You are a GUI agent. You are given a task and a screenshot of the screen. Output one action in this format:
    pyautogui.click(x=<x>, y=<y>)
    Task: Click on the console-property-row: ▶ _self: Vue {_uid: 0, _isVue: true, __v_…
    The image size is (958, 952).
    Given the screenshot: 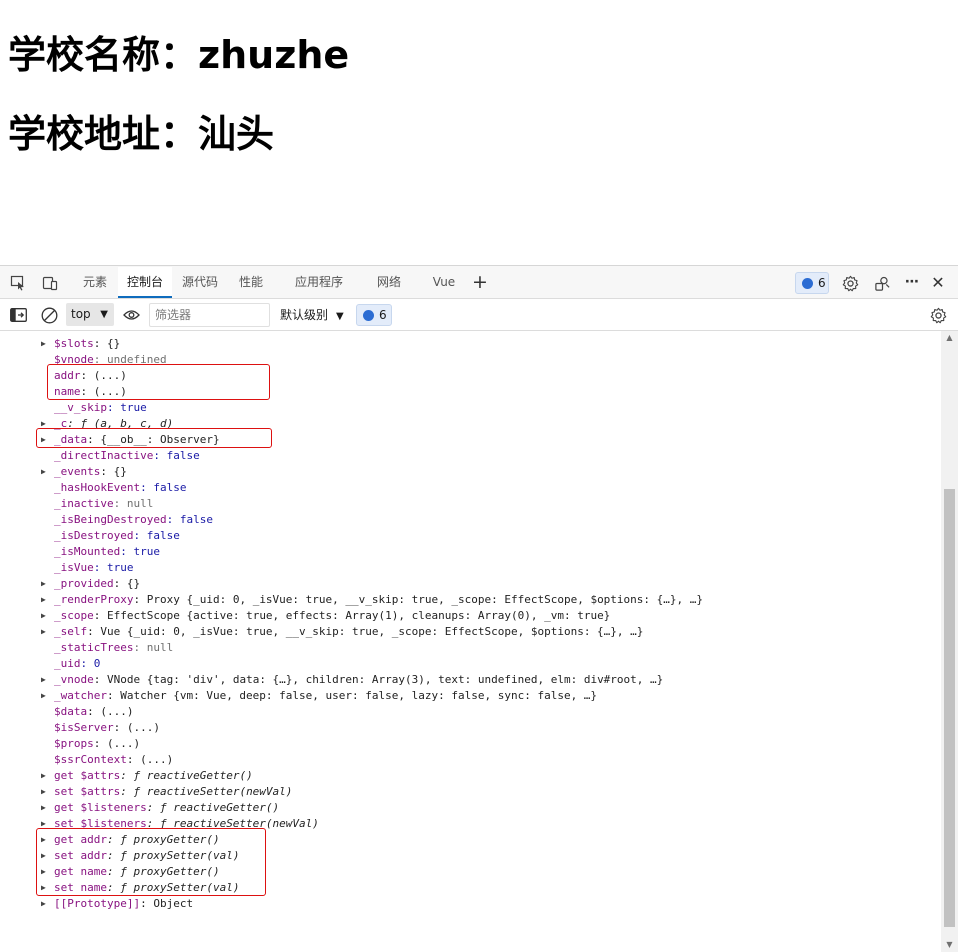 What is the action you would take?
    pyautogui.click(x=470, y=632)
    